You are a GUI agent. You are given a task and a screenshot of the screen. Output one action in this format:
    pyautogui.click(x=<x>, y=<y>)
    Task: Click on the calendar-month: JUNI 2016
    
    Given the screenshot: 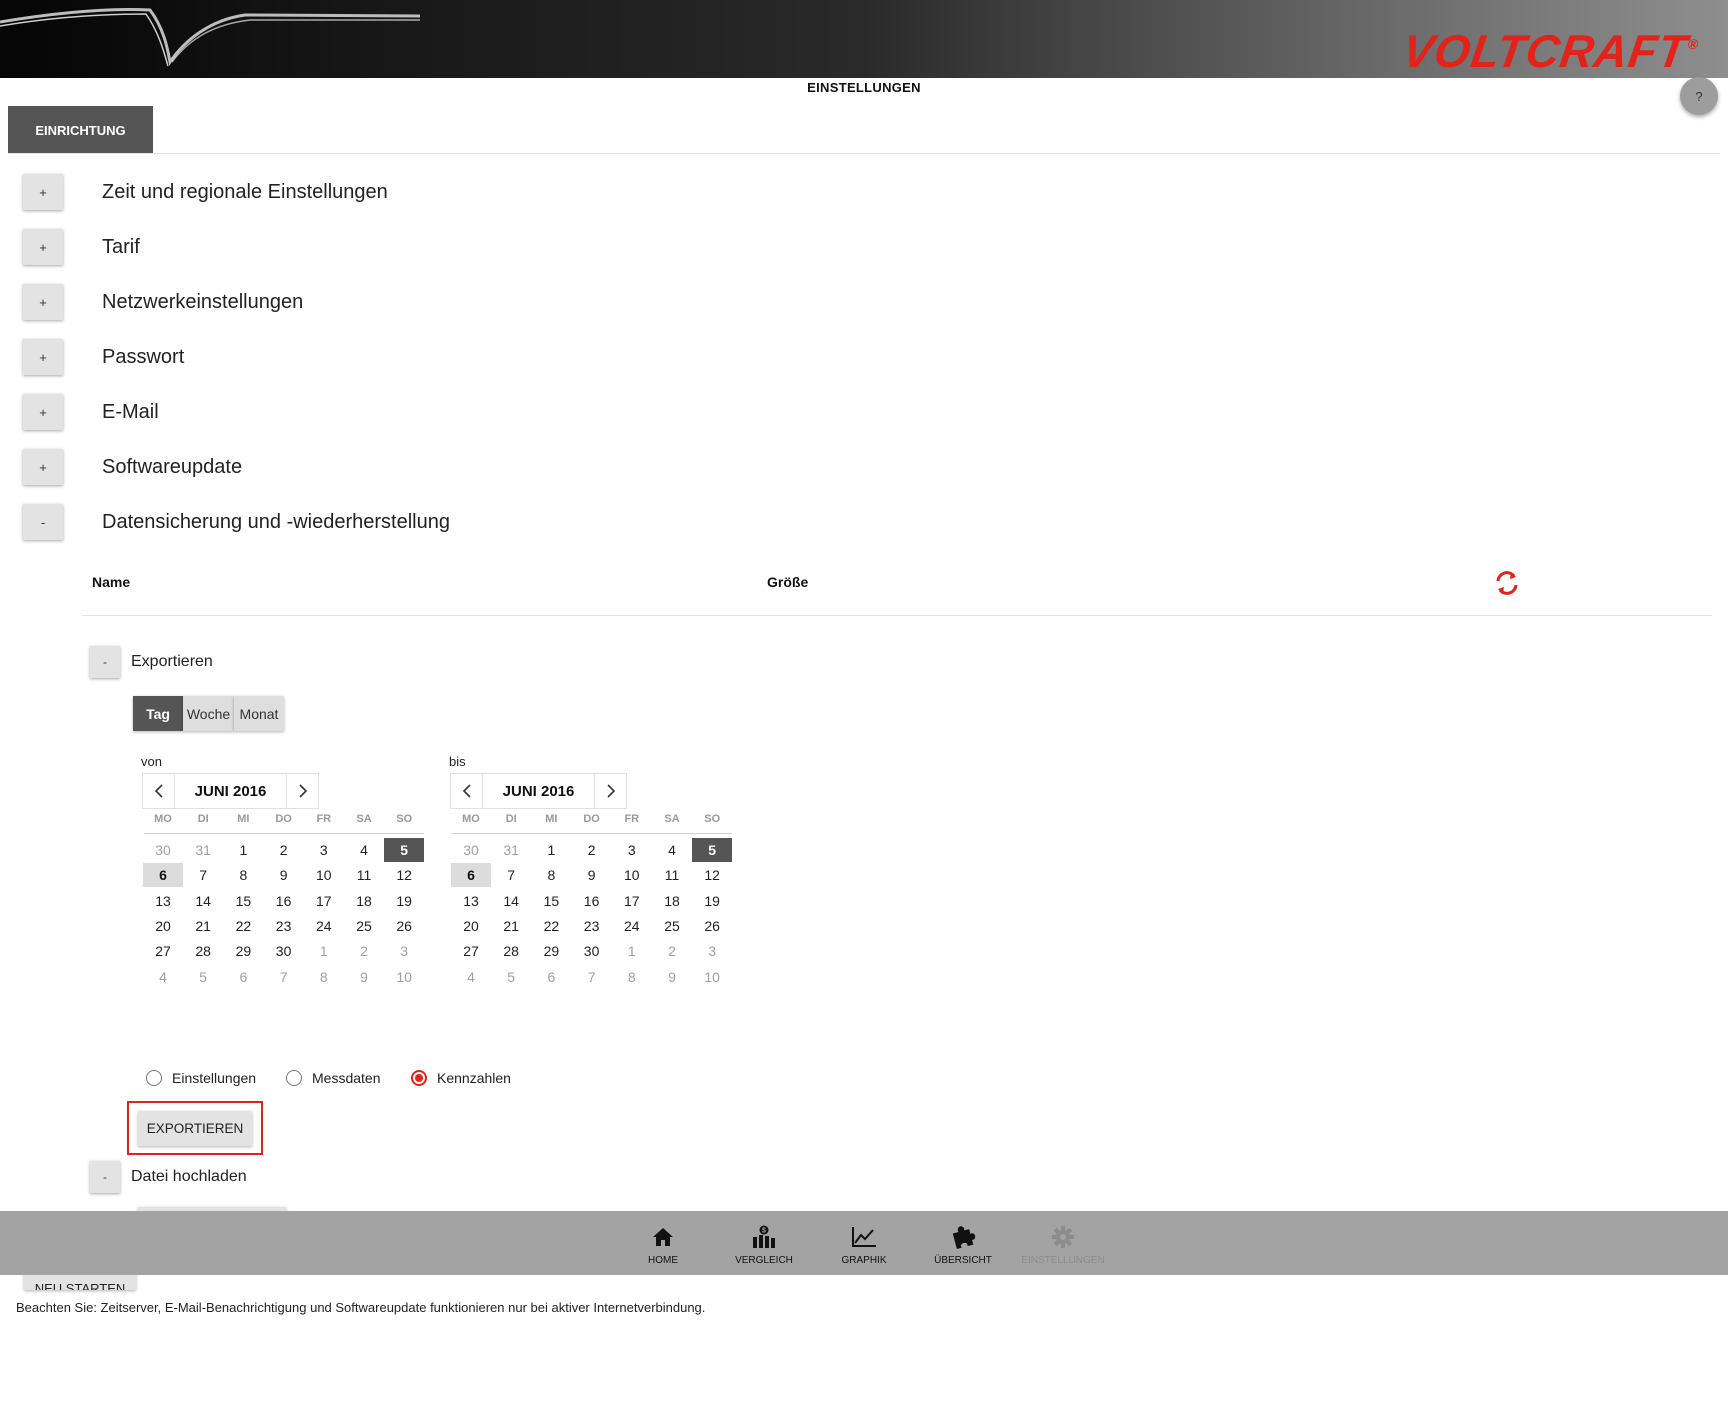 What is the action you would take?
    pyautogui.click(x=538, y=791)
    